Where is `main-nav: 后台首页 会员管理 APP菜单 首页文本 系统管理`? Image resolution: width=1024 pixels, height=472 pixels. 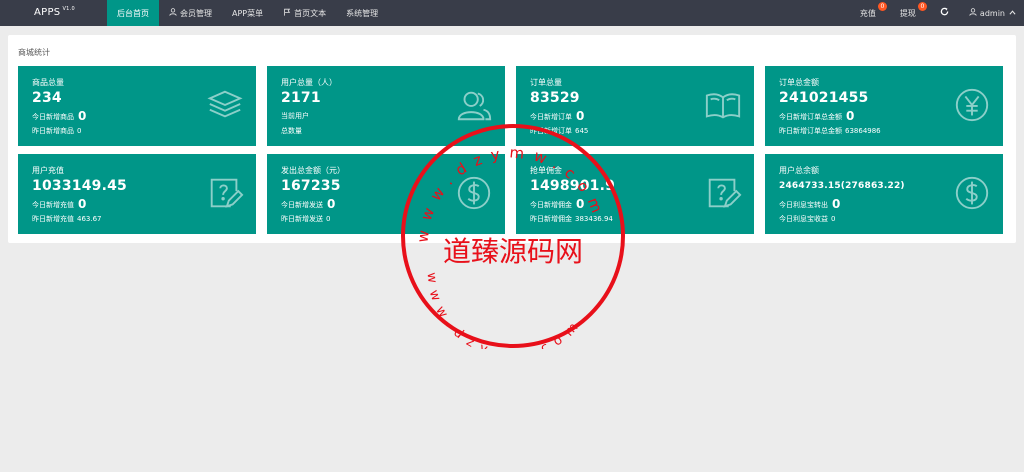 main-nav: 后台首页 会员管理 APP菜单 首页文本 系统管理 is located at coordinates (247, 13).